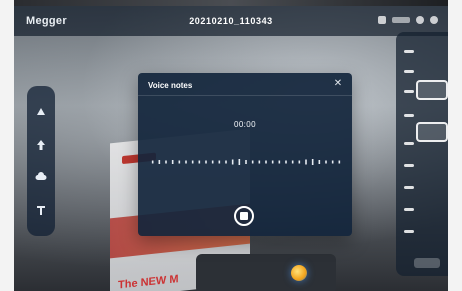 The width and height of the screenshot is (462, 291). What do you see at coordinates (338, 84) in the screenshot?
I see `close-icon: ✕` at bounding box center [338, 84].